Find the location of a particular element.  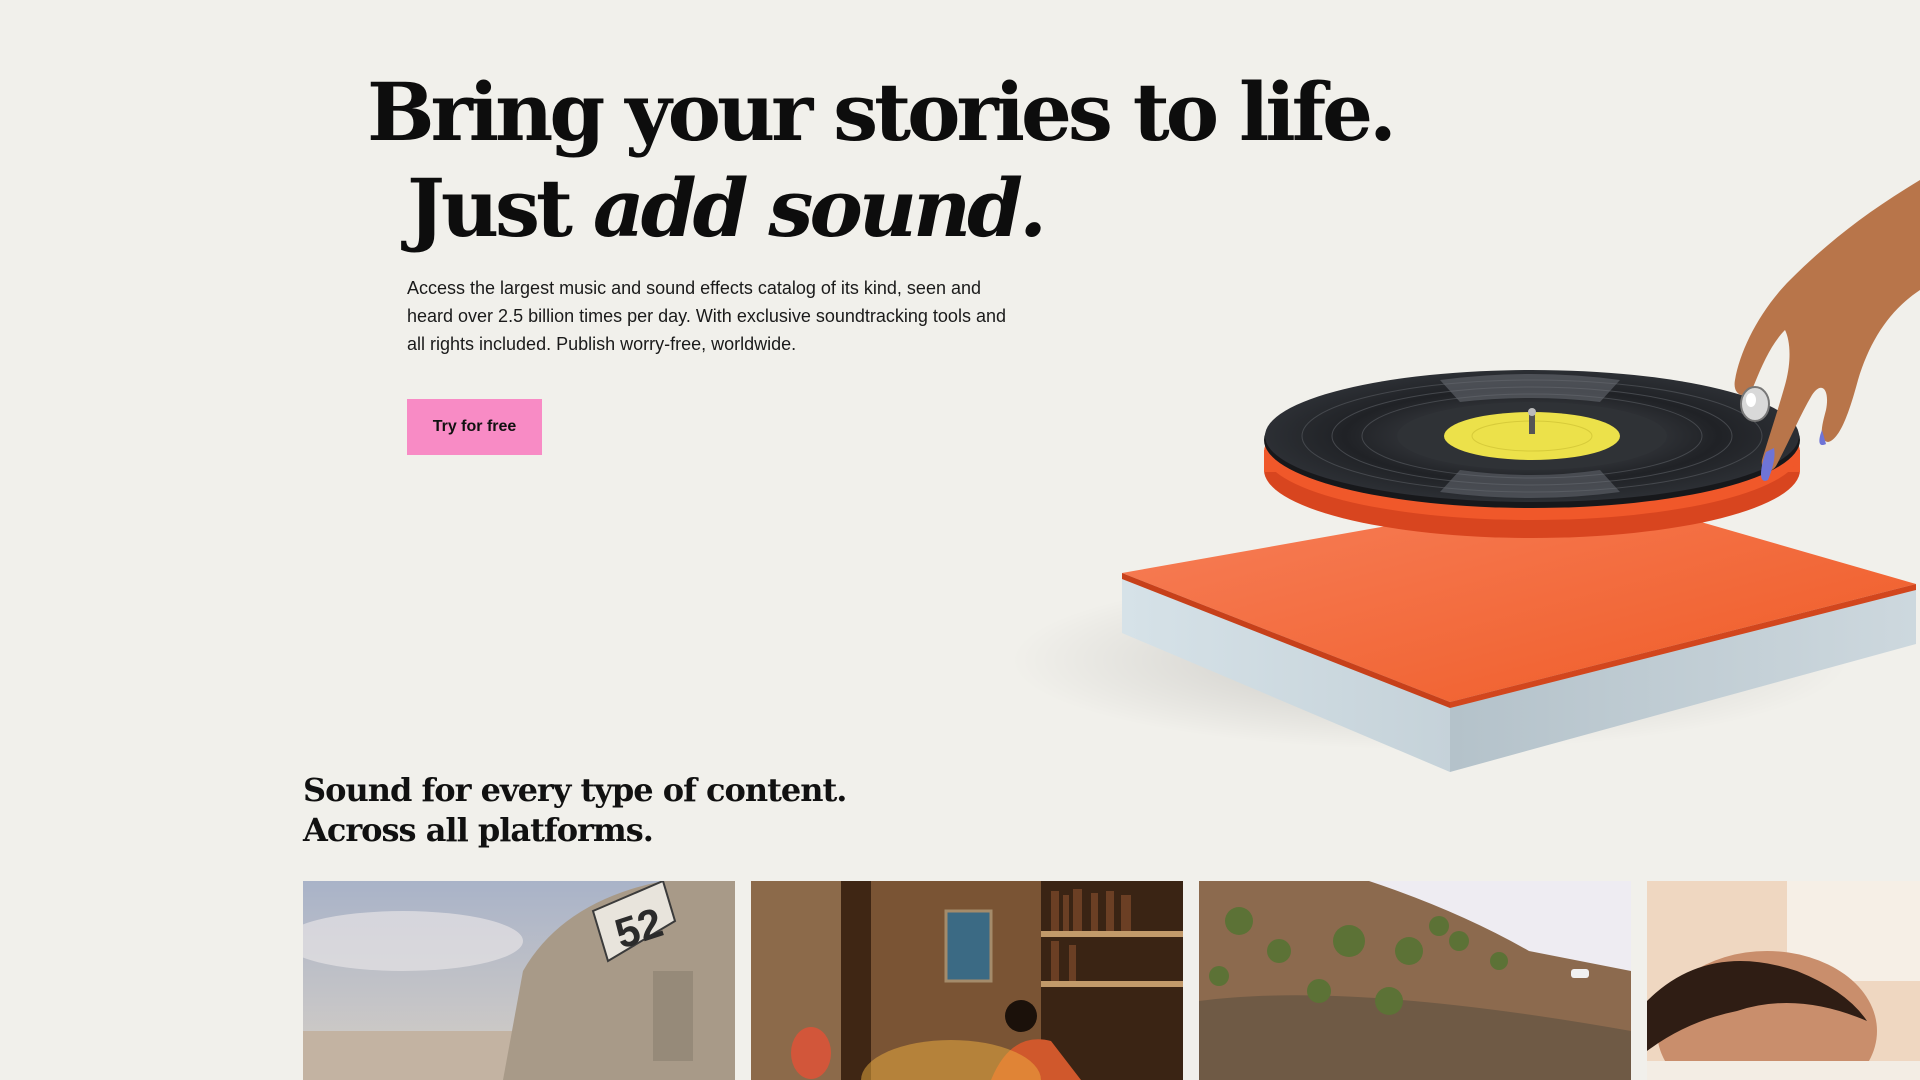

living-room-thumbnail is located at coordinates (967, 980).